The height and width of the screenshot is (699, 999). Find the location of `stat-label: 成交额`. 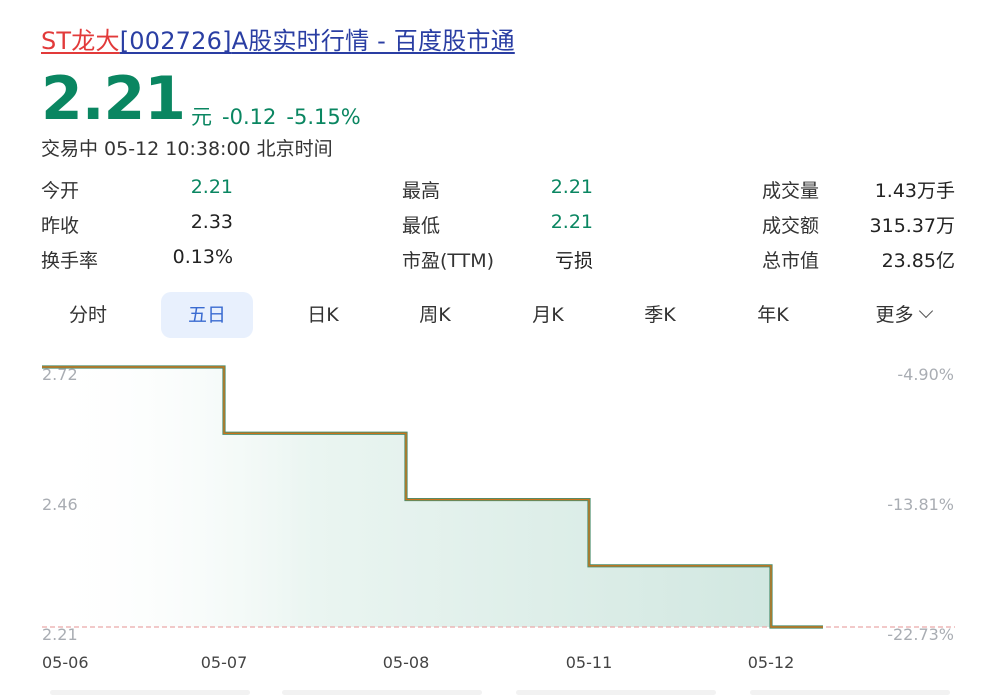

stat-label: 成交额 is located at coordinates (791, 226).